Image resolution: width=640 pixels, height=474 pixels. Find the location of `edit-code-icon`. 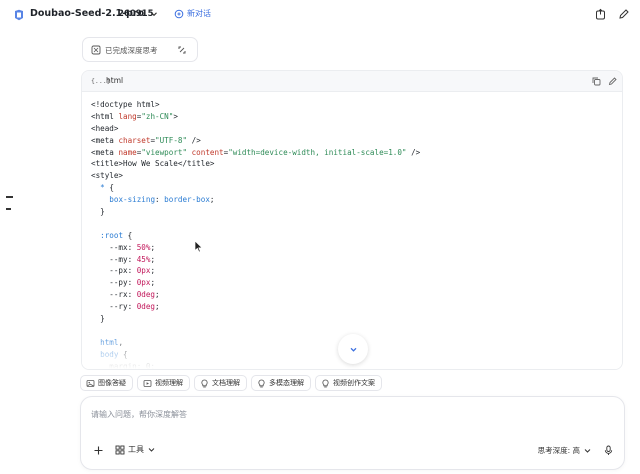

edit-code-icon is located at coordinates (612, 81).